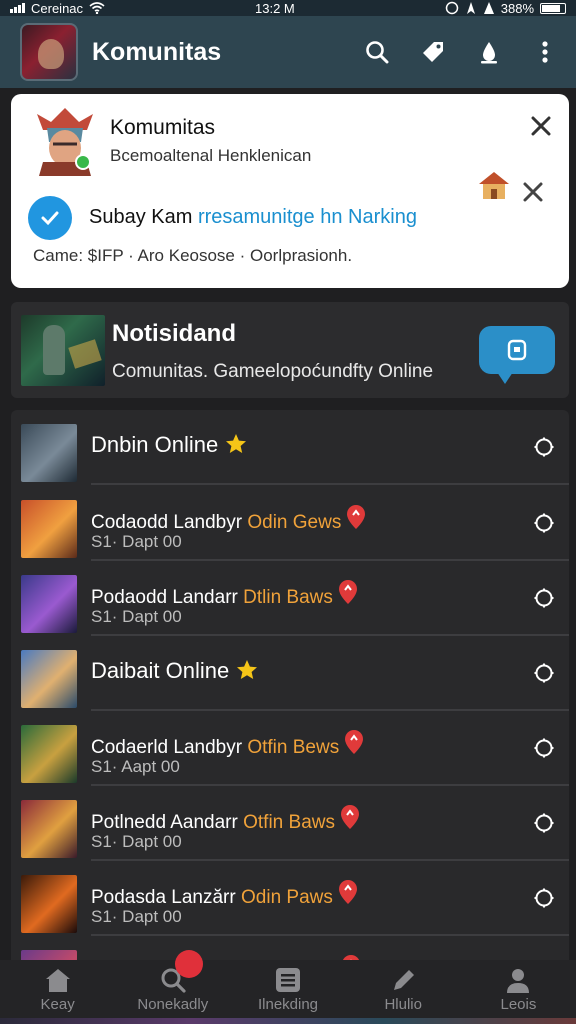 This screenshot has height=1024, width=576. What do you see at coordinates (545, 52) in the screenshot?
I see `more-vert-icon` at bounding box center [545, 52].